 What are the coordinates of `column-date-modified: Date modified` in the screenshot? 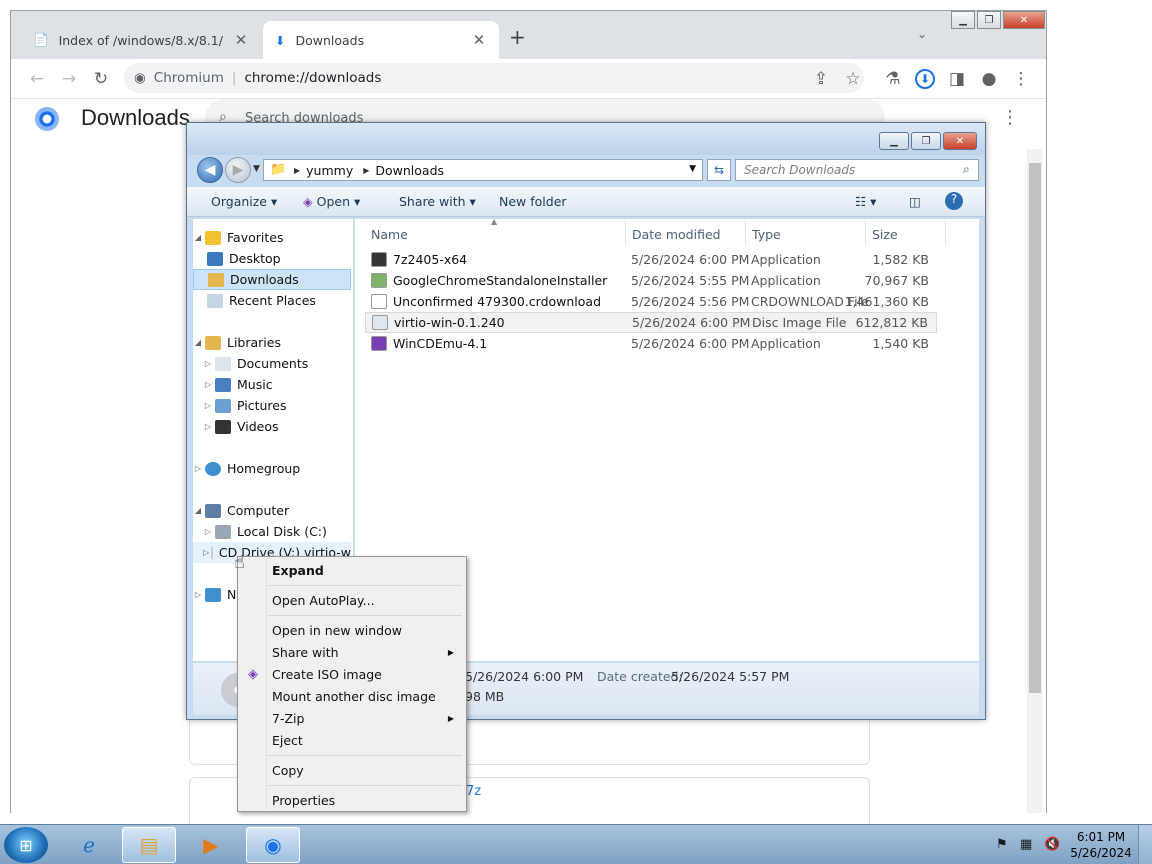 It's located at (676, 234).